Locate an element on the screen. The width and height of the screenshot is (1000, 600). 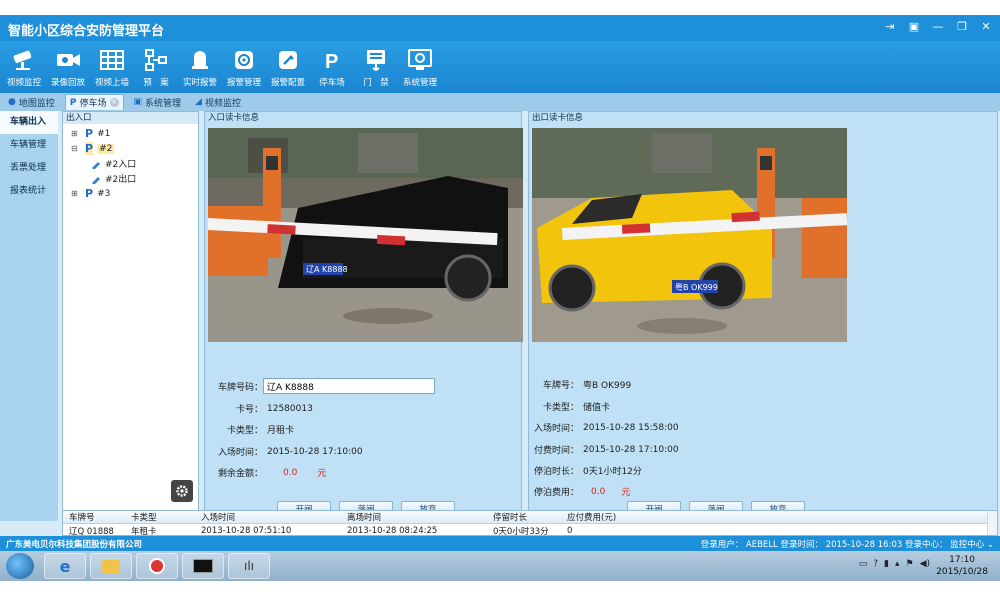
tab-system-manage: ▣ 系统管理 is located at coordinates (158, 102).